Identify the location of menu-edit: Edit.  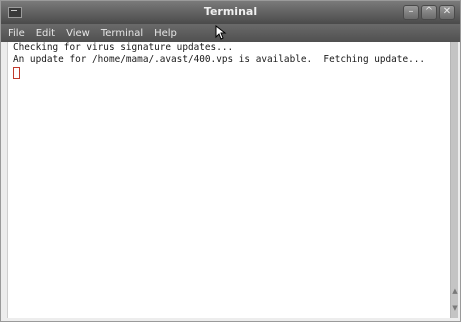
(45, 33).